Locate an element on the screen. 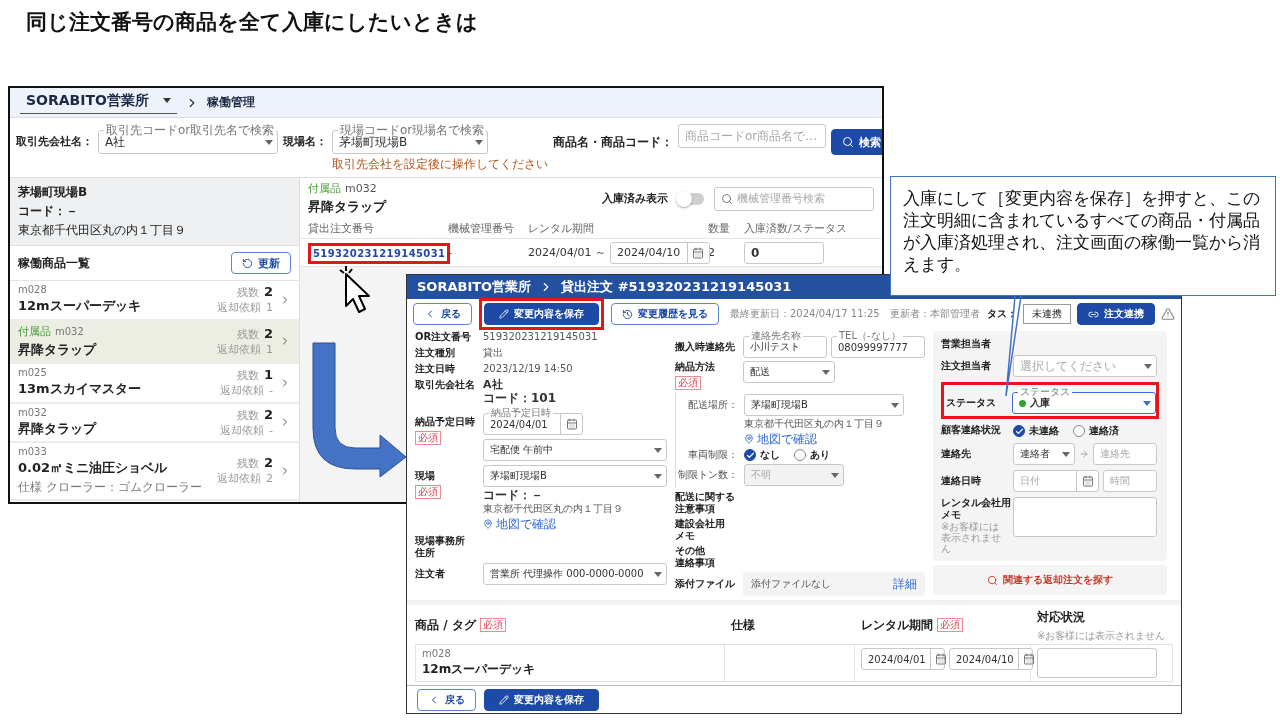 The width and height of the screenshot is (1280, 720). refresh-icon is located at coordinates (247, 263).